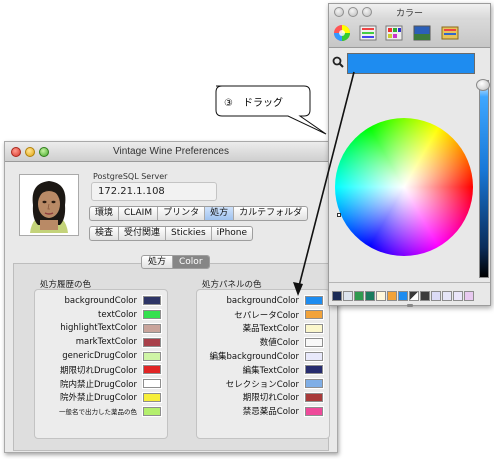  I want to click on server-address-field: 172.21.1.108, so click(154, 191).